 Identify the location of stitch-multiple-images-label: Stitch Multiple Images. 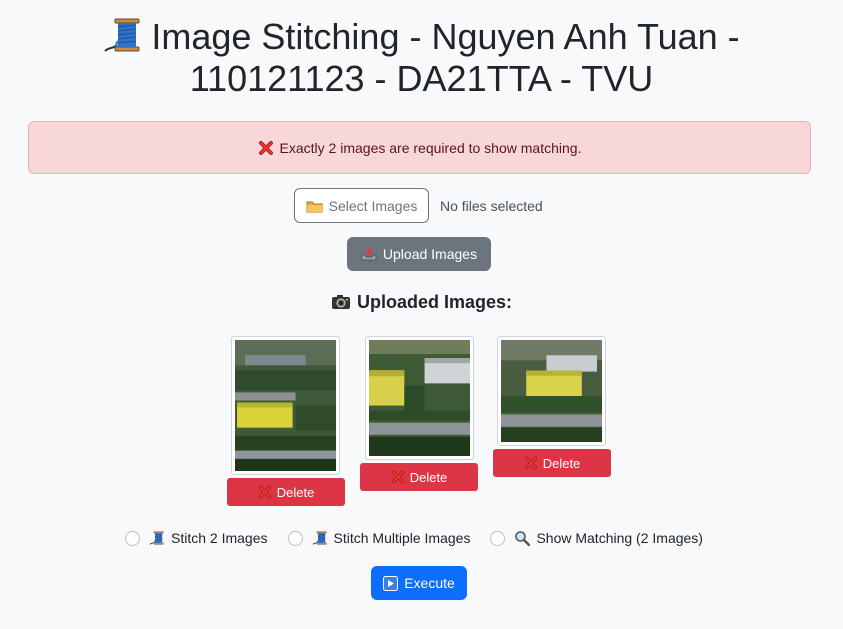
(402, 538).